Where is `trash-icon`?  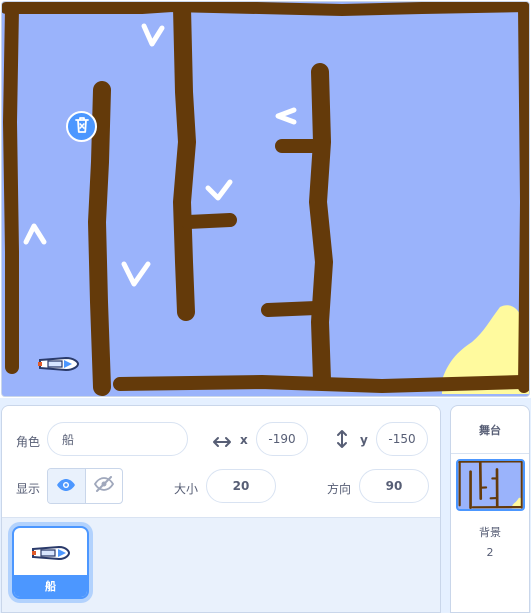
trash-icon is located at coordinates (81, 126).